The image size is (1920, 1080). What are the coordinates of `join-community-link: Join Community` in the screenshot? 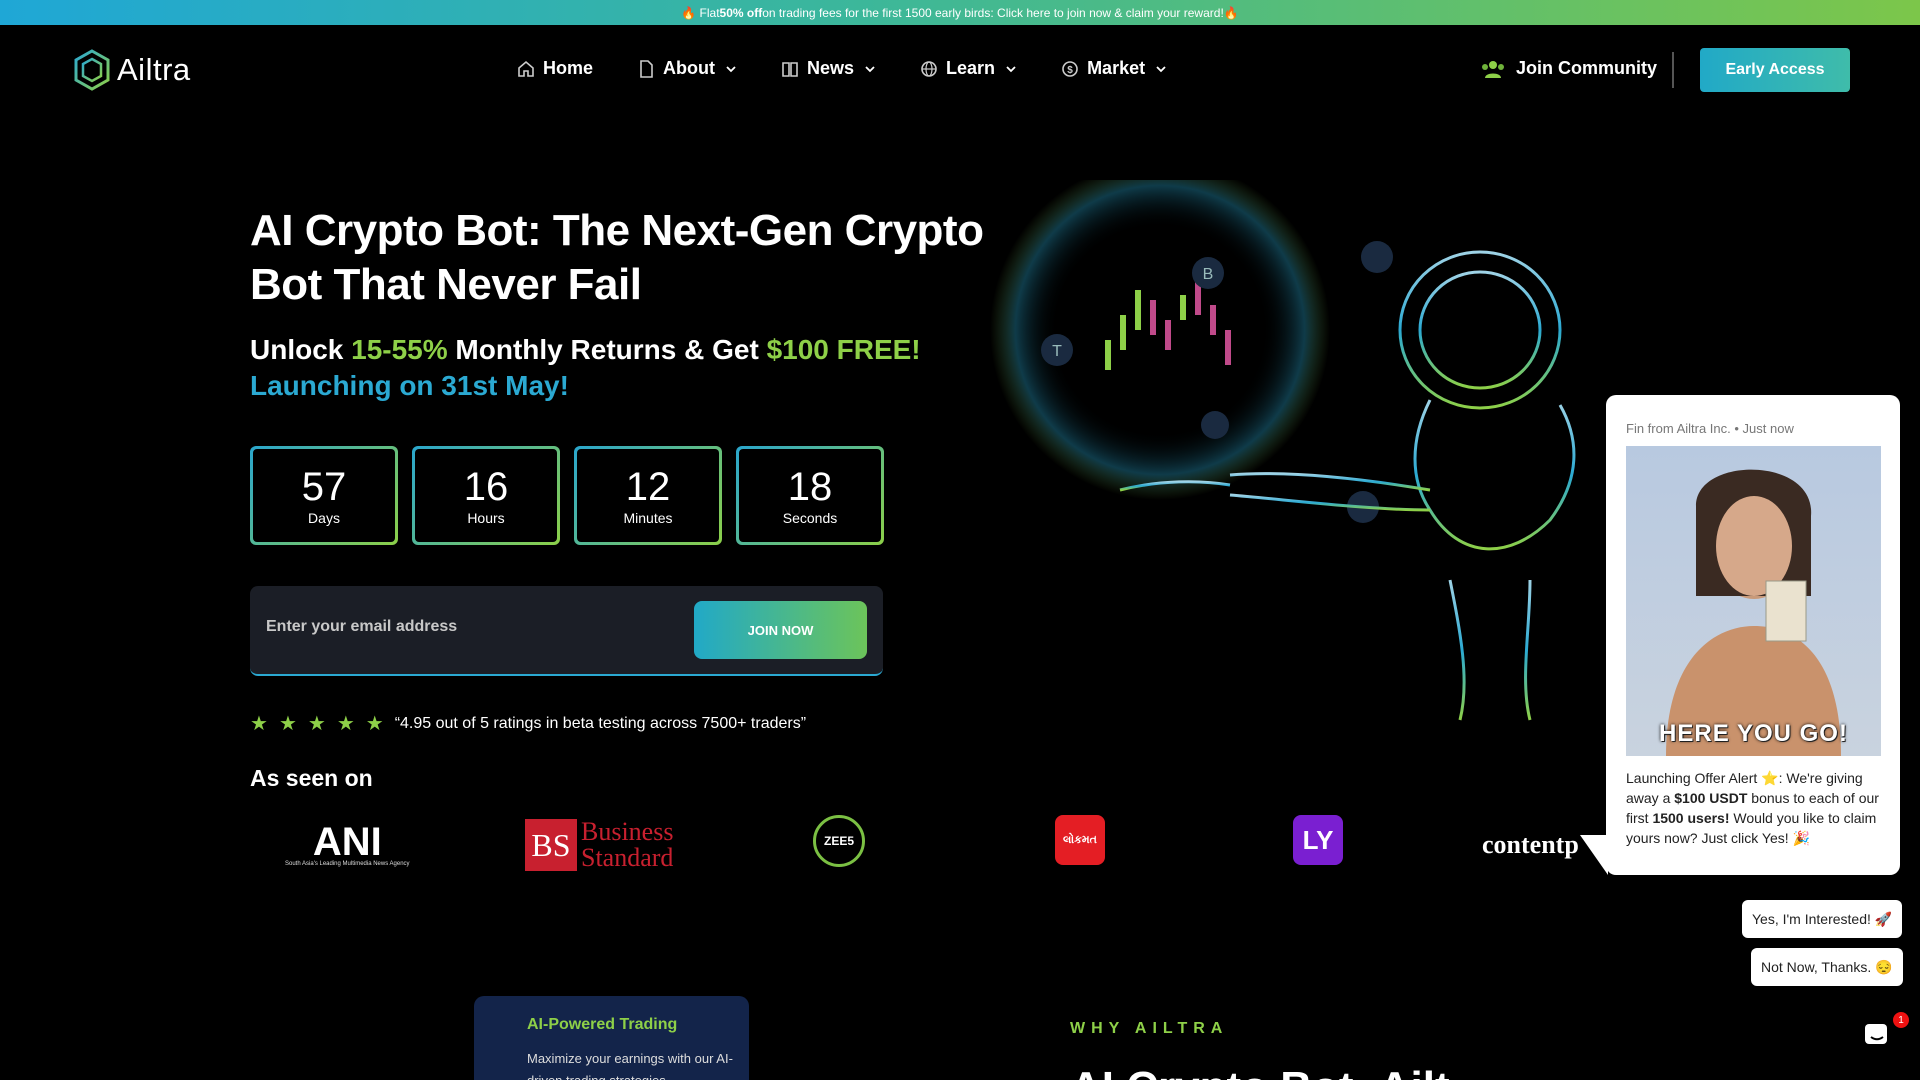 It's located at (1568, 68).